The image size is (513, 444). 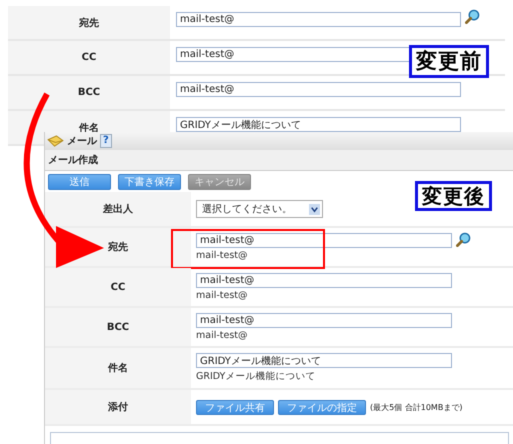 I want to click on sender-dropdown: 選択してください。, so click(x=259, y=209).